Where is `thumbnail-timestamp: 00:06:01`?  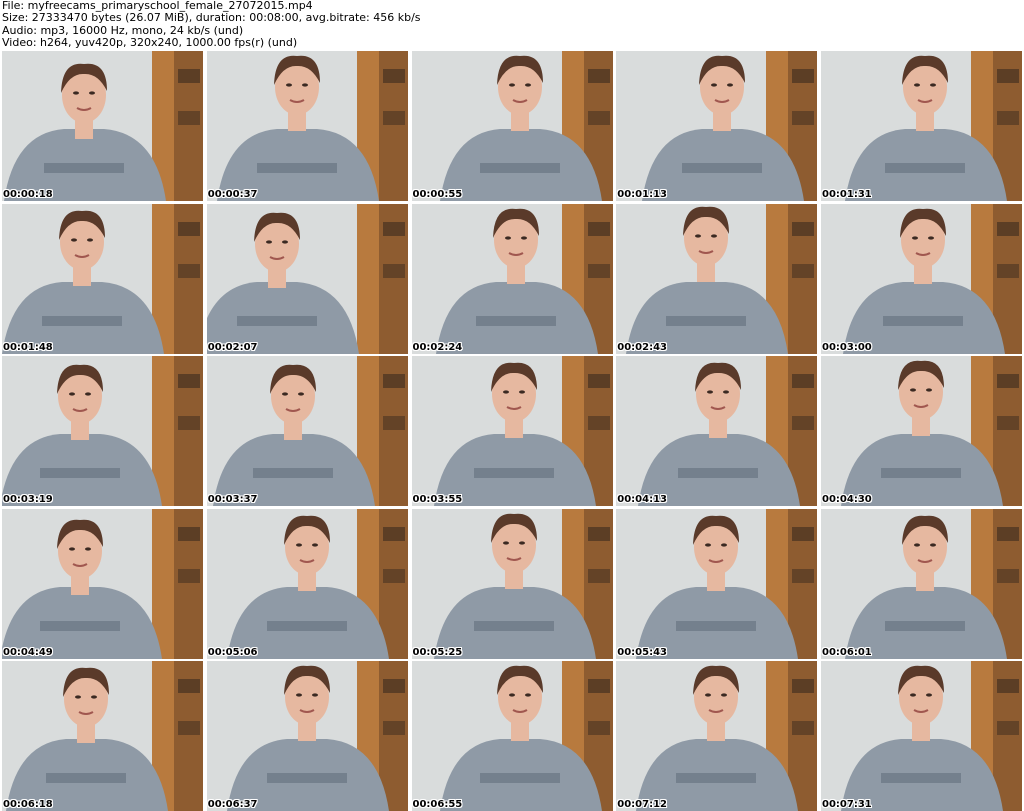 thumbnail-timestamp: 00:06:01 is located at coordinates (847, 652).